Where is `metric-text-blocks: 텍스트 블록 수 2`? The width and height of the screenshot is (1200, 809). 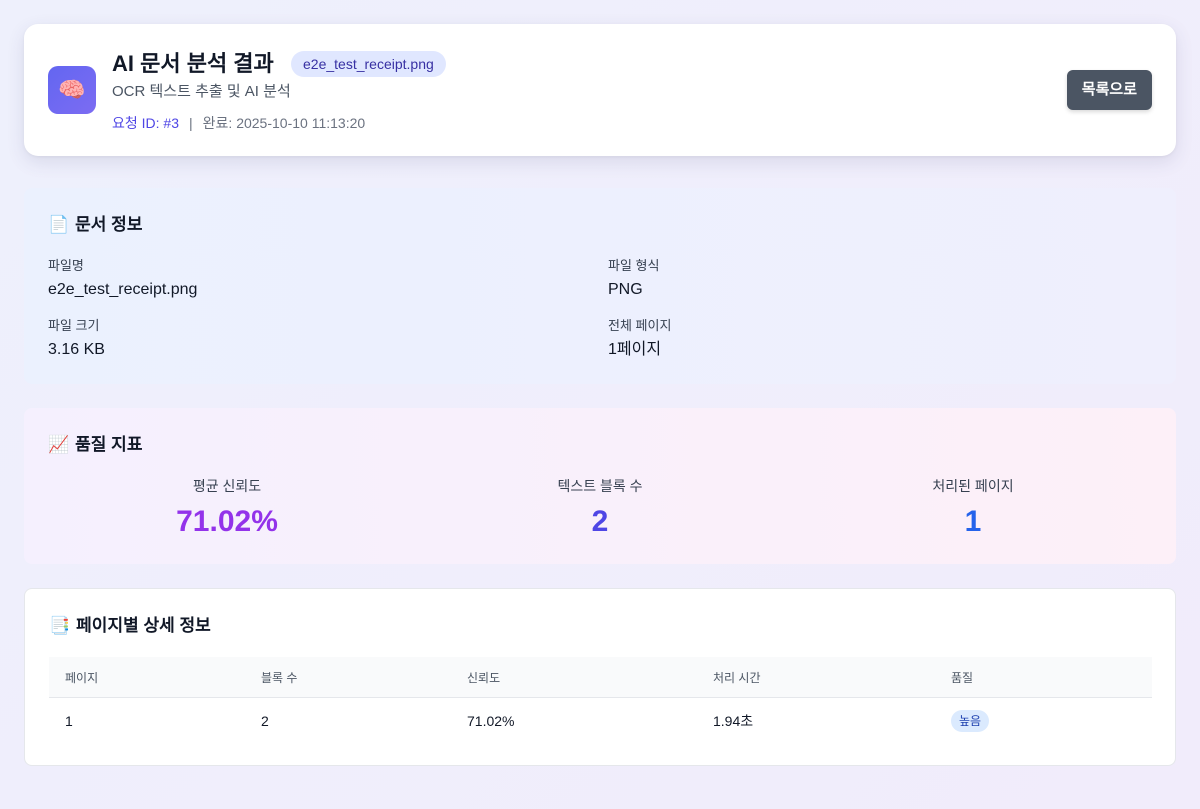 metric-text-blocks: 텍스트 블록 수 2 is located at coordinates (600, 509).